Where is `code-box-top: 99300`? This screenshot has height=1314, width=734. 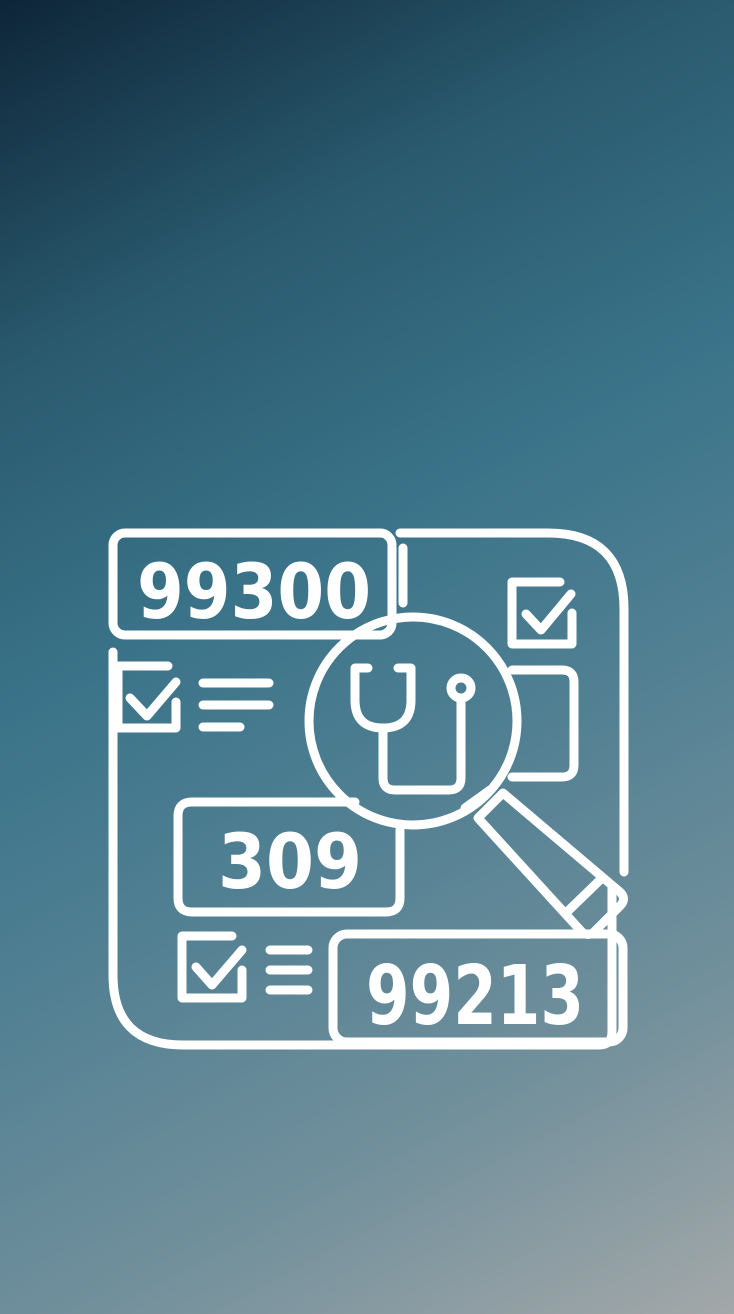 code-box-top: 99300 is located at coordinates (258, 584).